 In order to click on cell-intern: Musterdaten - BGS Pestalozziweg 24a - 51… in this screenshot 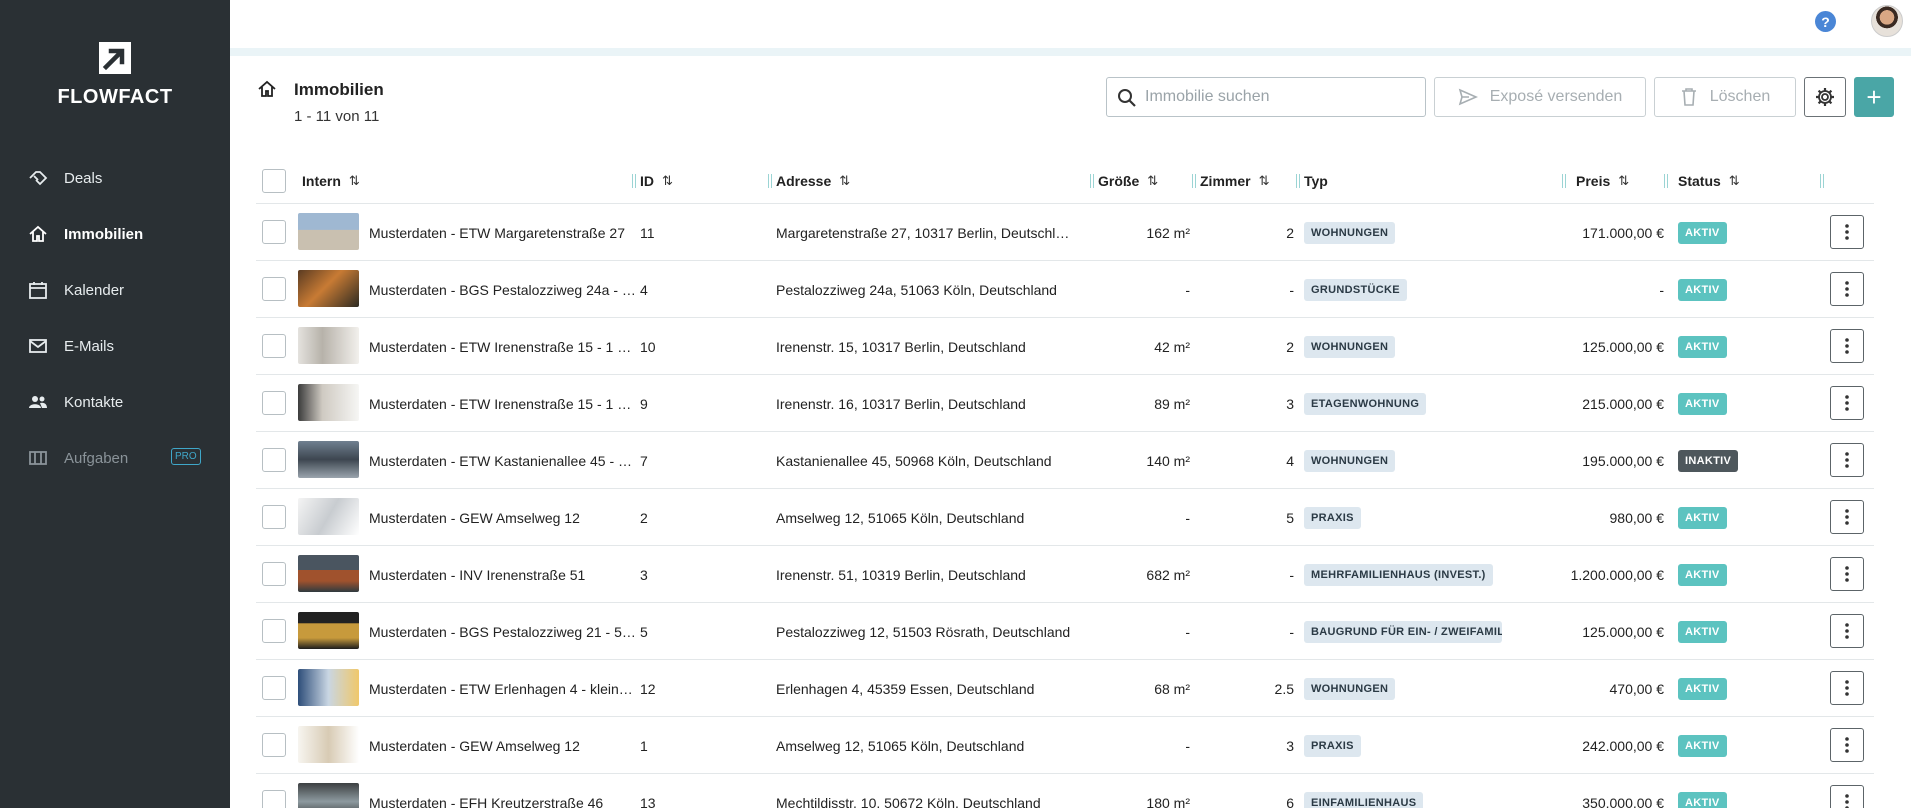, I will do `click(502, 289)`.